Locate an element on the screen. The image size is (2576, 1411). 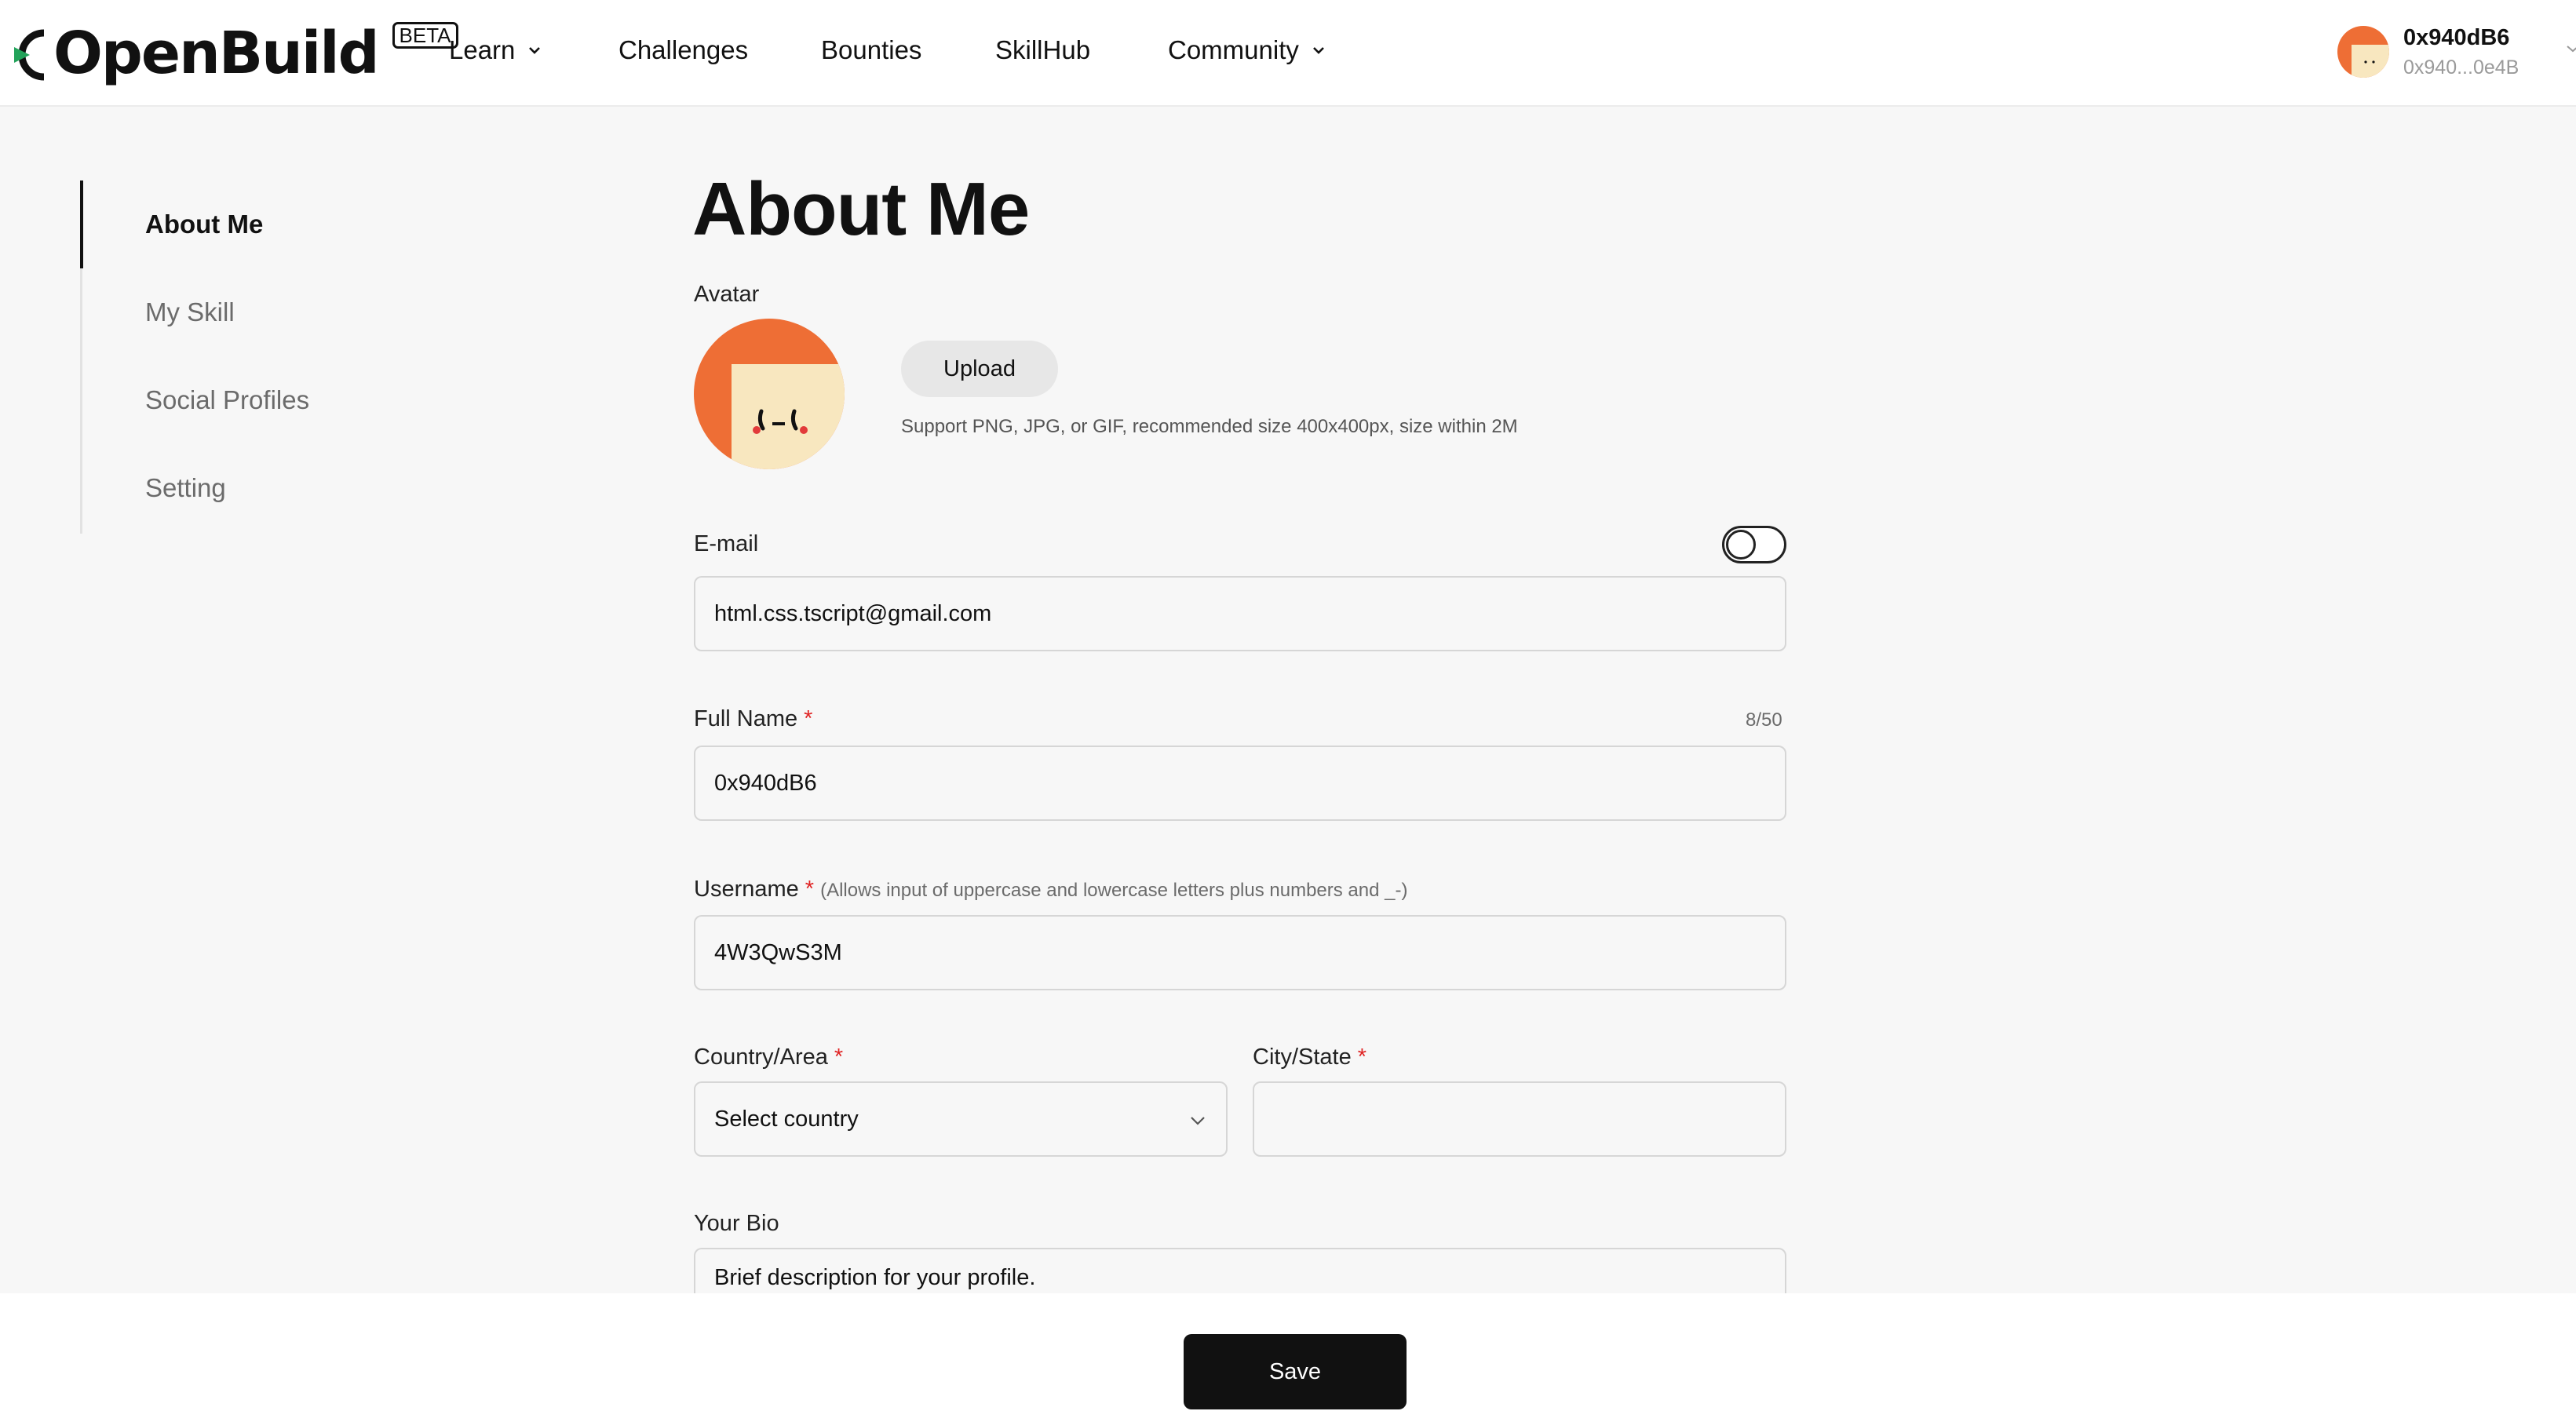
nav-challenges-label: Challenges is located at coordinates (683, 49).